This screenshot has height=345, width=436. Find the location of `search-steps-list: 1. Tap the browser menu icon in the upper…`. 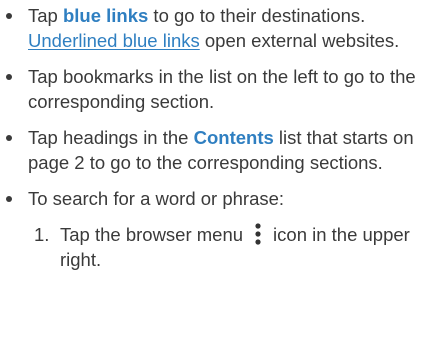

search-steps-list: 1. Tap the browser menu icon in the upper… is located at coordinates (228, 247).